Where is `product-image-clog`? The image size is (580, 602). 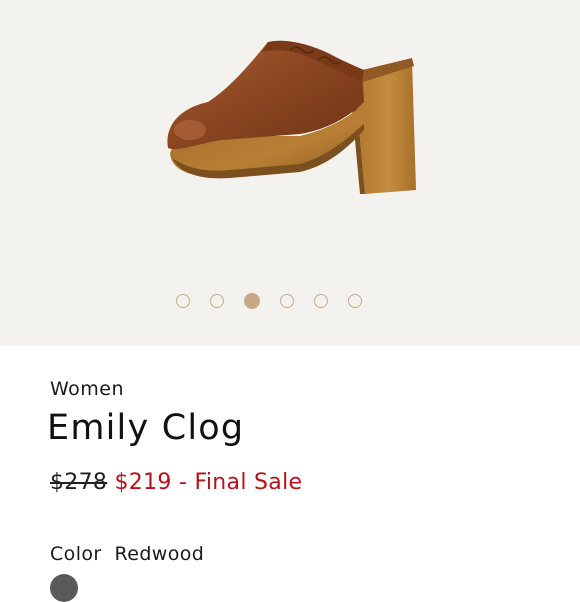
product-image-clog is located at coordinates (290, 117).